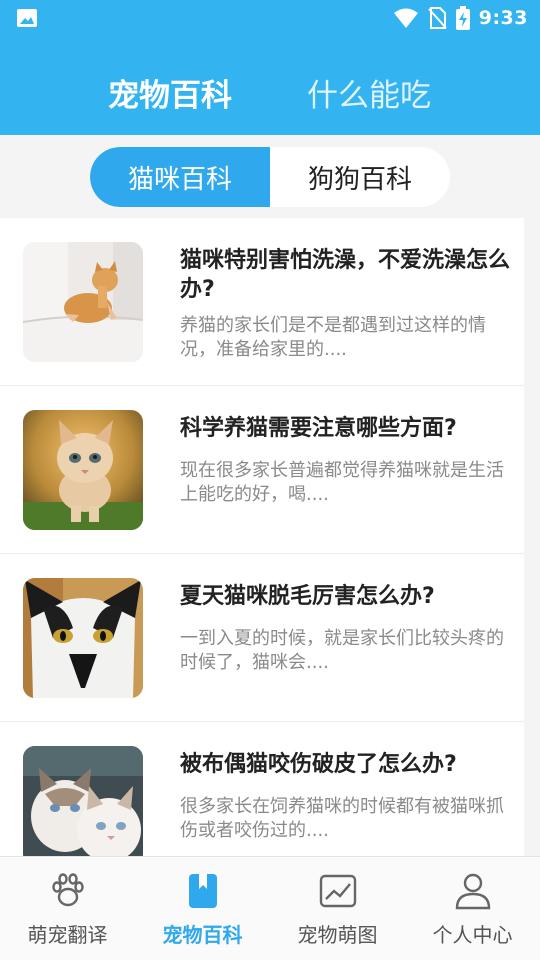  What do you see at coordinates (473, 891) in the screenshot?
I see `person-icon` at bounding box center [473, 891].